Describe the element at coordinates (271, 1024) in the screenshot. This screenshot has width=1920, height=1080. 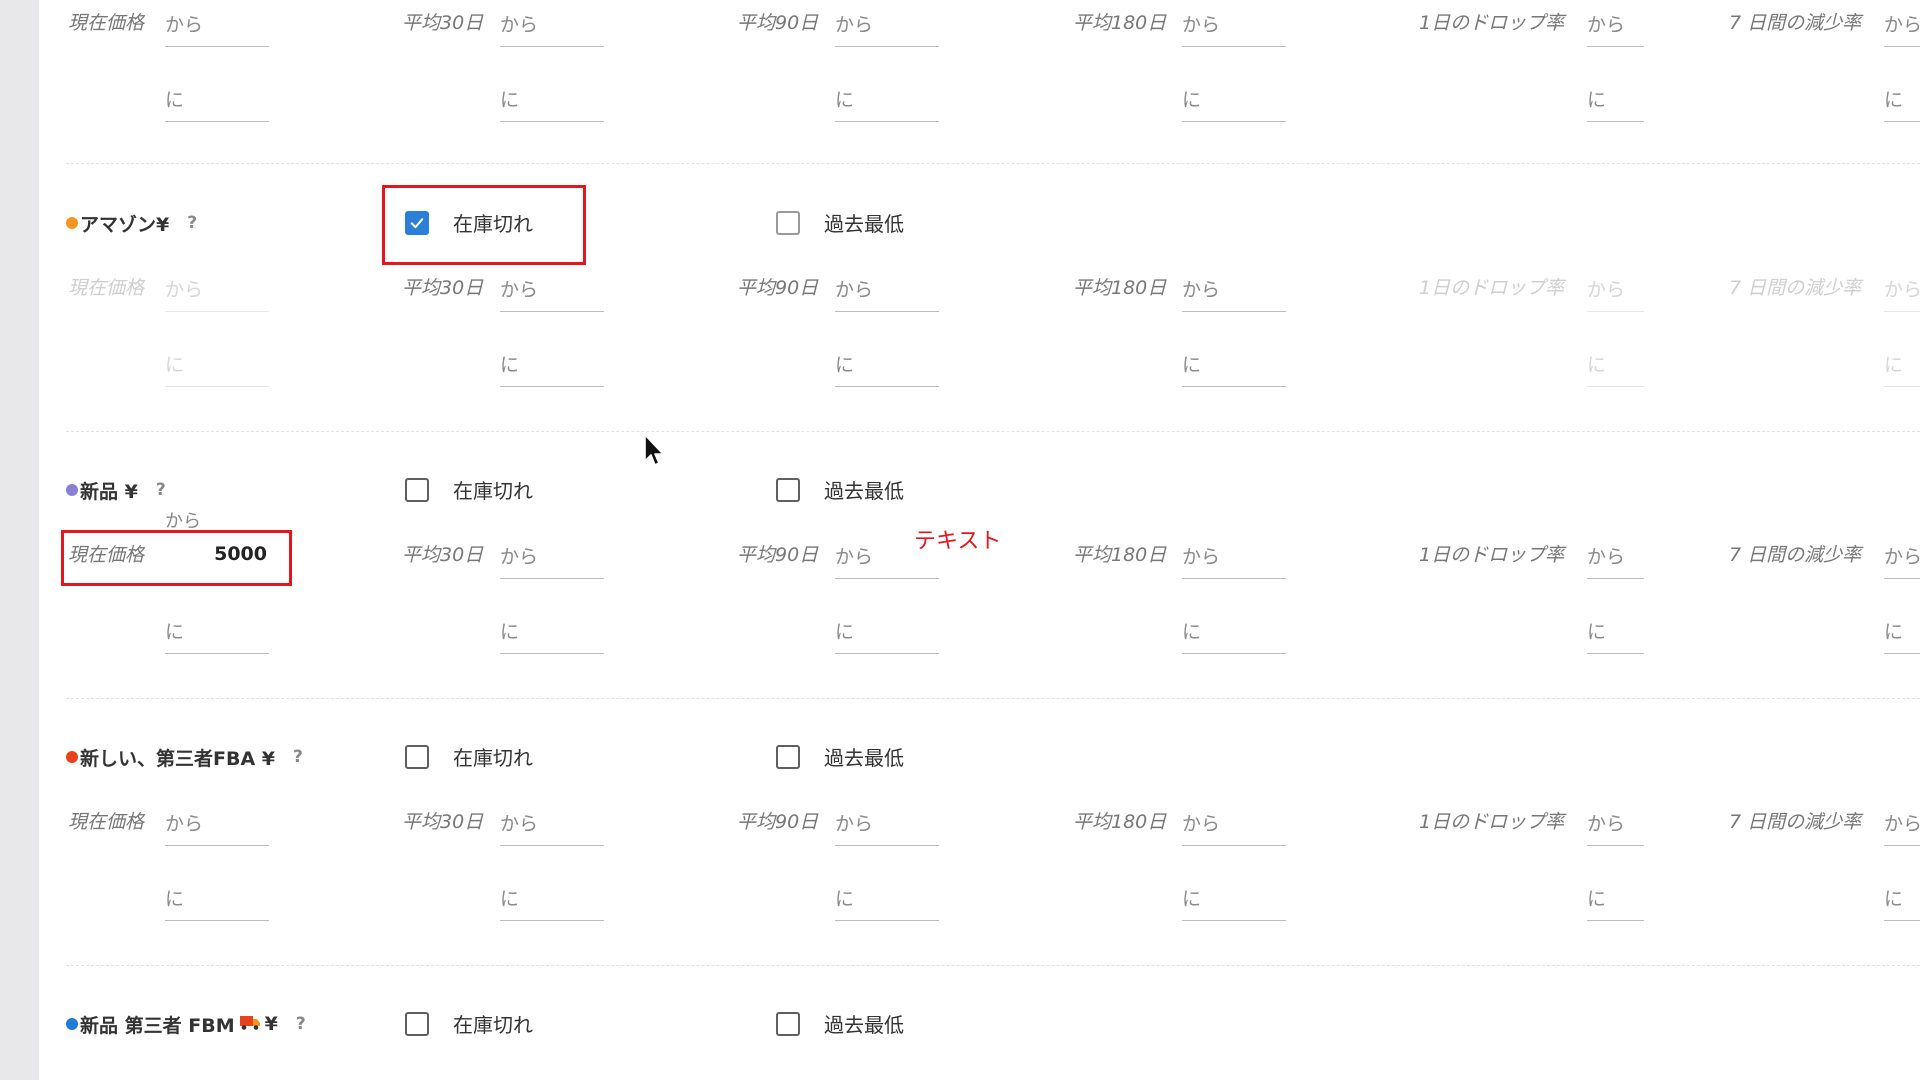
I see `section-title-currency: ¥` at that location.